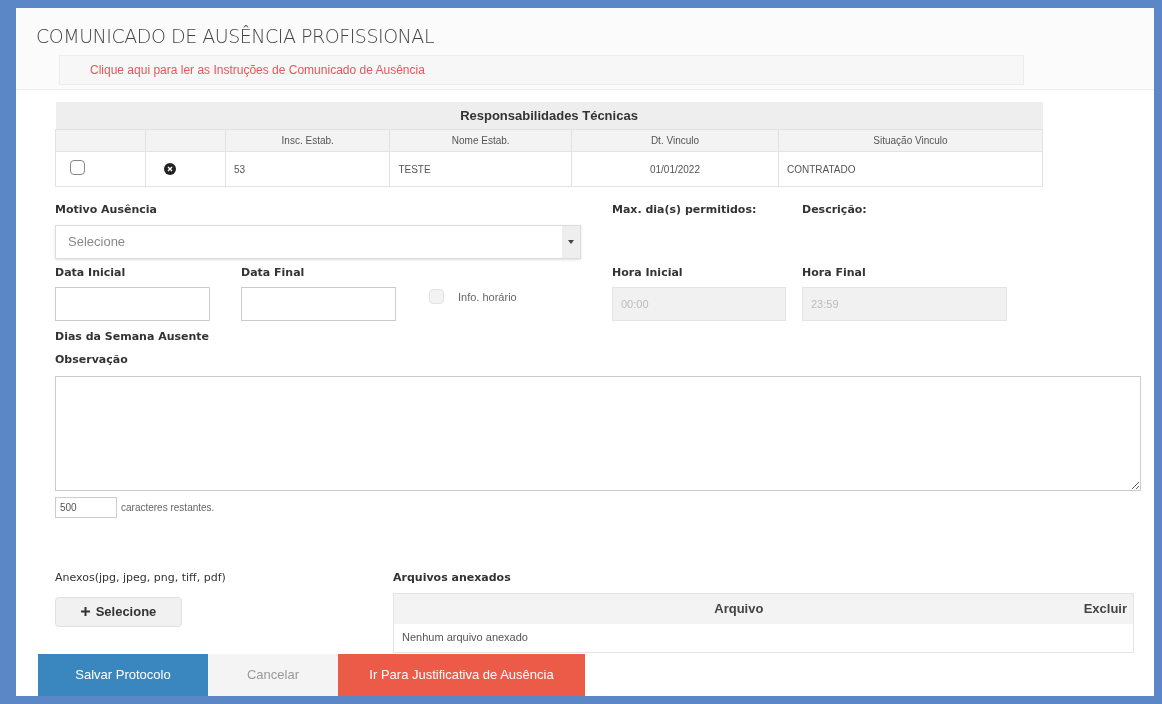 This screenshot has height=704, width=1162. Describe the element at coordinates (480, 169) in the screenshot. I see `table-cell: TESTE` at that location.